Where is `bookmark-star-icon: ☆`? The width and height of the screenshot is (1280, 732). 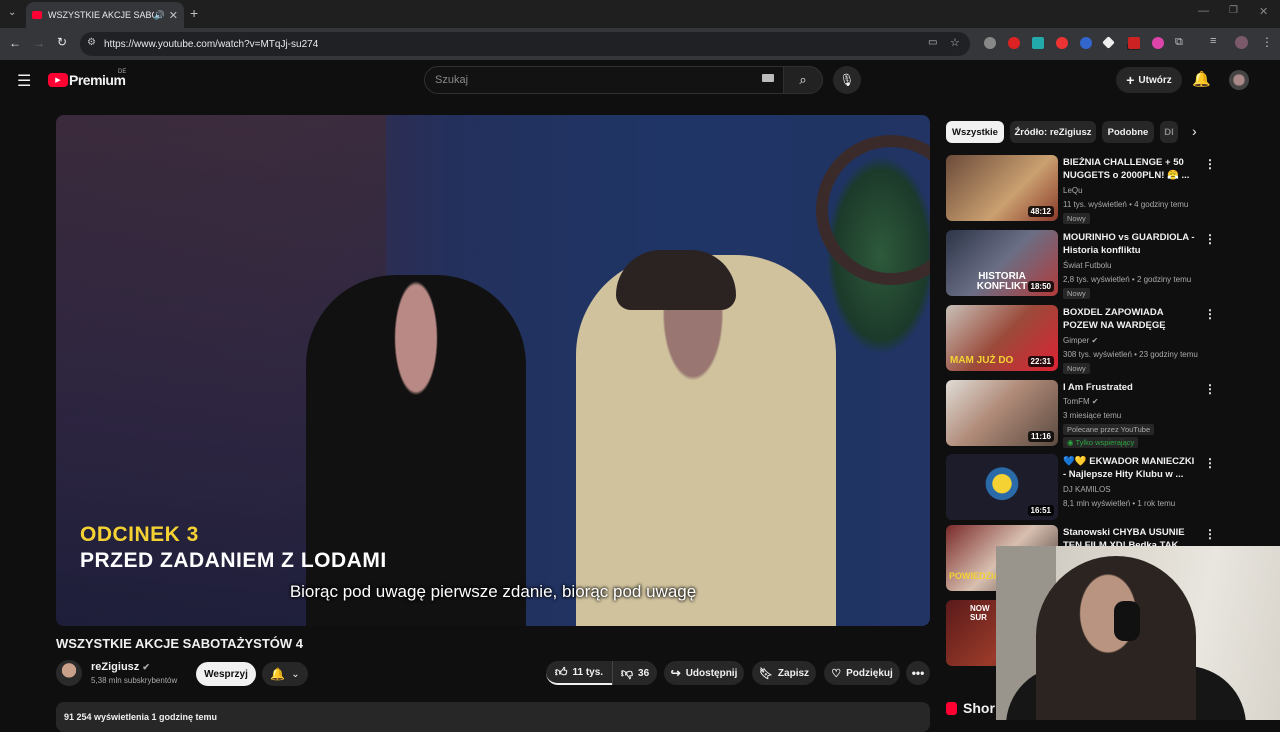 bookmark-star-icon: ☆ is located at coordinates (955, 42).